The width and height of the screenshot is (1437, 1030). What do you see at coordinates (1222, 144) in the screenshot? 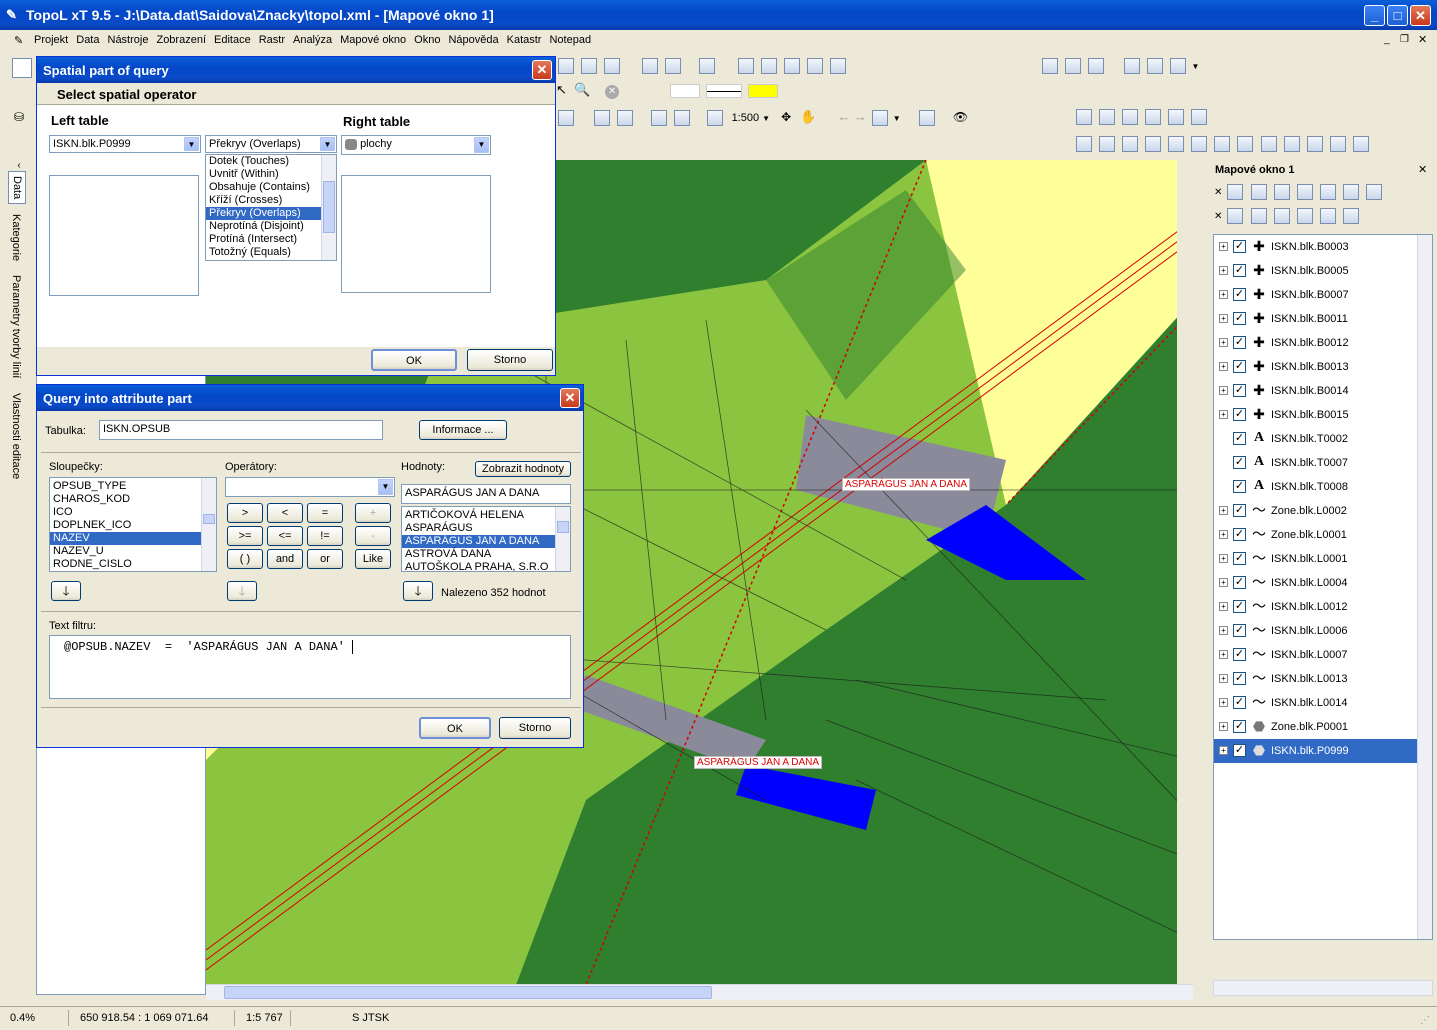
I see `tool-g-icon` at bounding box center [1222, 144].